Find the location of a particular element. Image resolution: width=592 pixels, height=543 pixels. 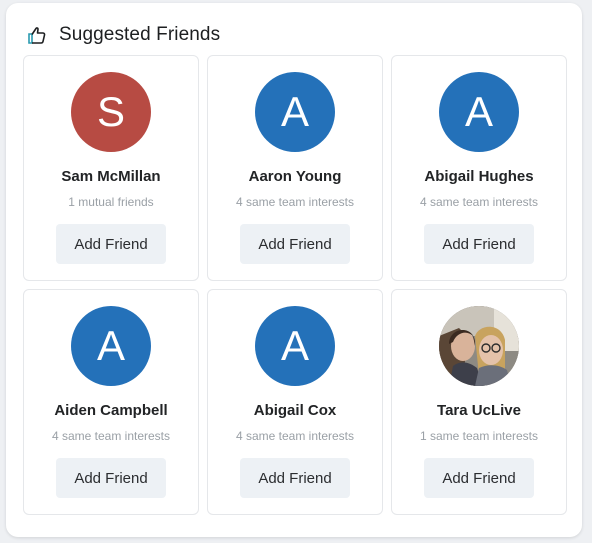

friend-name: Aaron Young is located at coordinates (295, 176).